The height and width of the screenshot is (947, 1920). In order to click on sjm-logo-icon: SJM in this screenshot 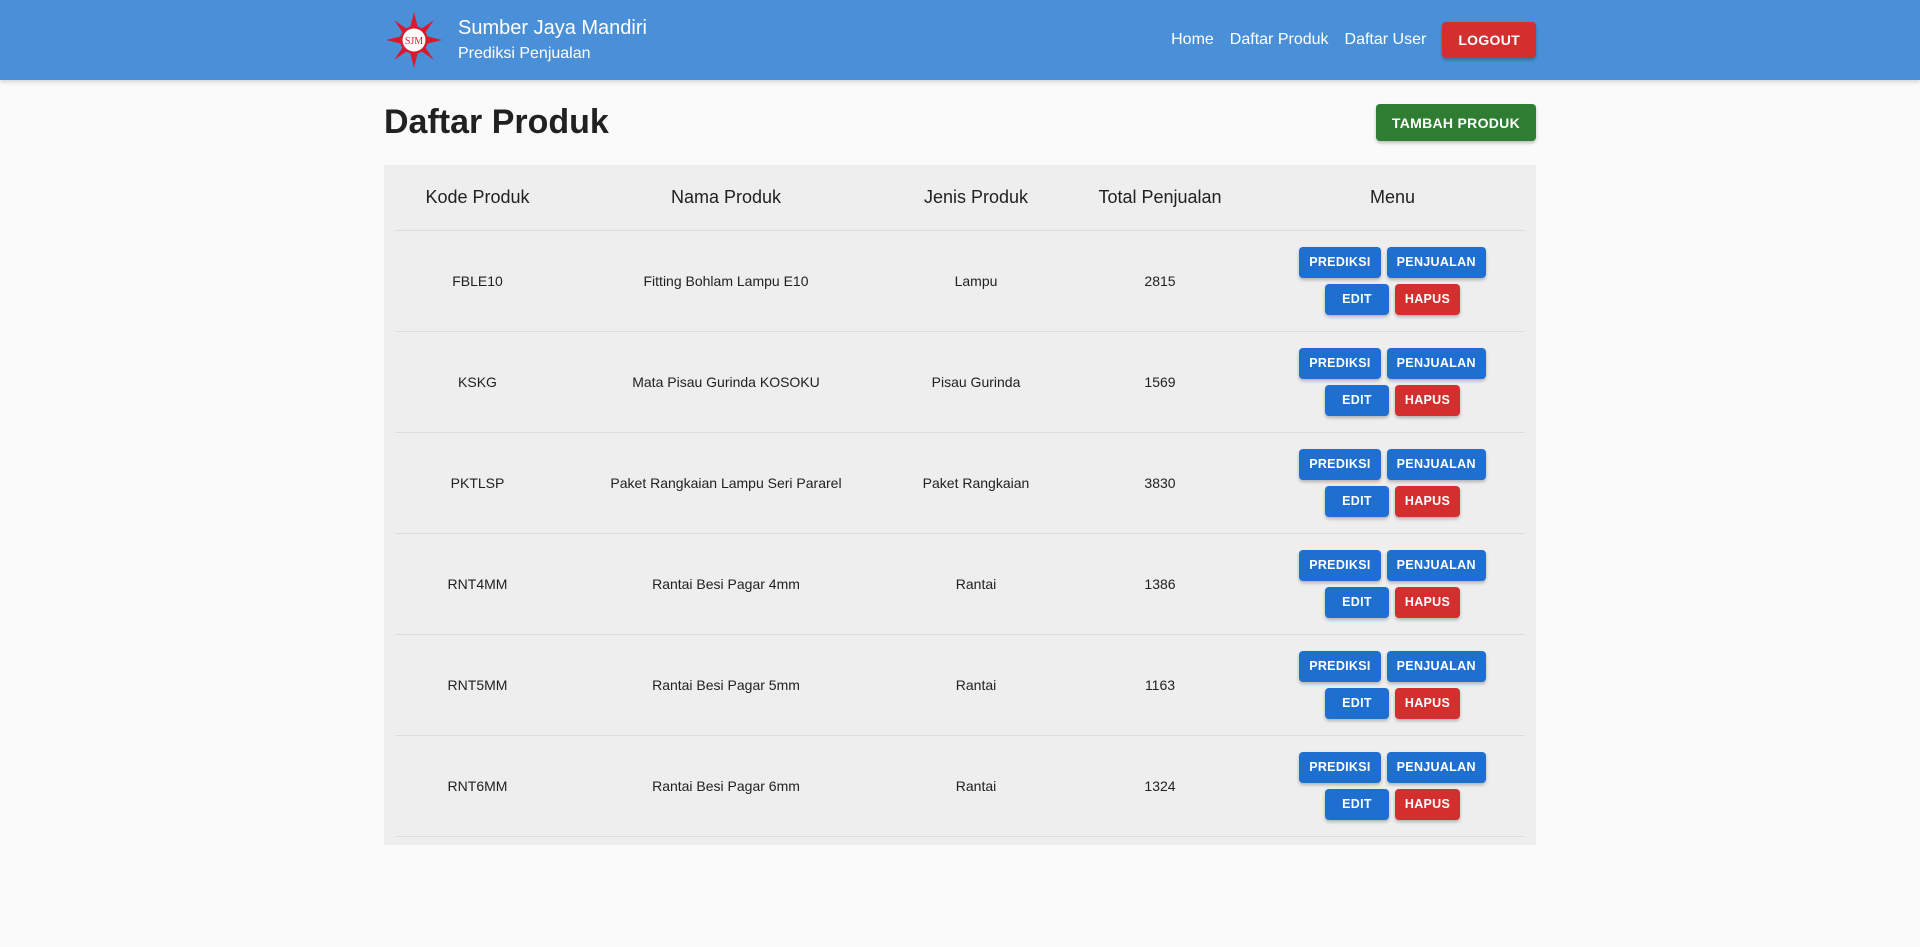, I will do `click(414, 40)`.